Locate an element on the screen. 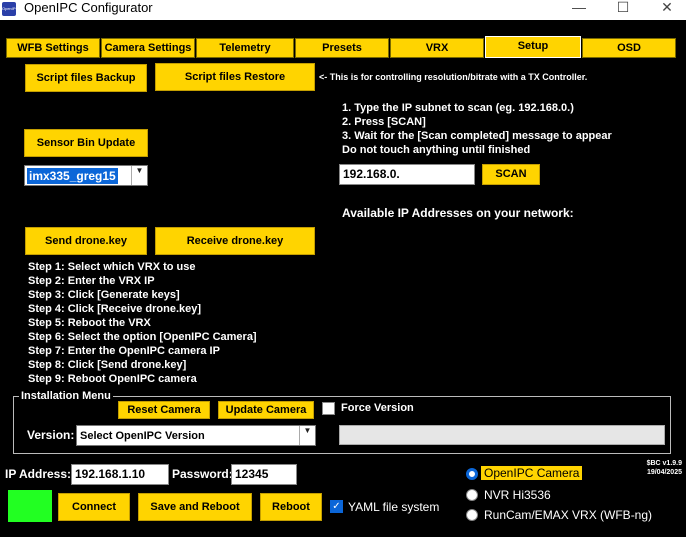 The height and width of the screenshot is (537, 686). installation-menu-label: Installation Menu is located at coordinates (66, 396).